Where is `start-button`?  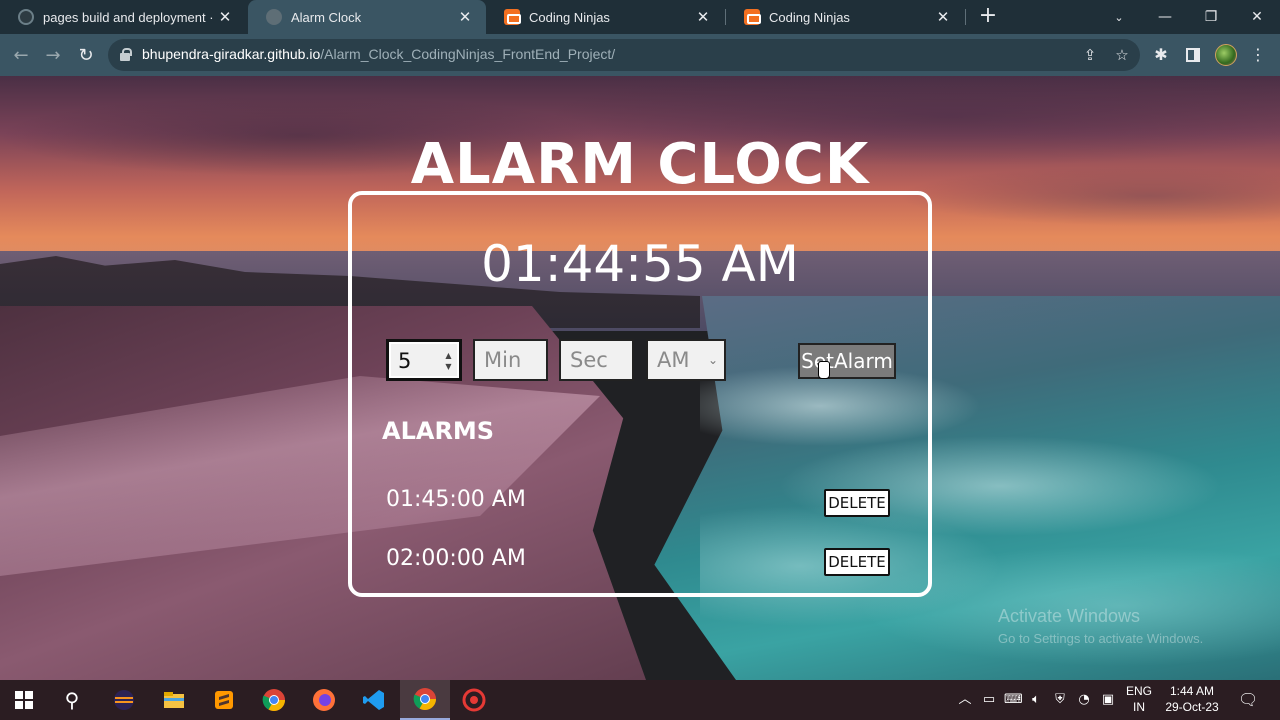 start-button is located at coordinates (24, 700).